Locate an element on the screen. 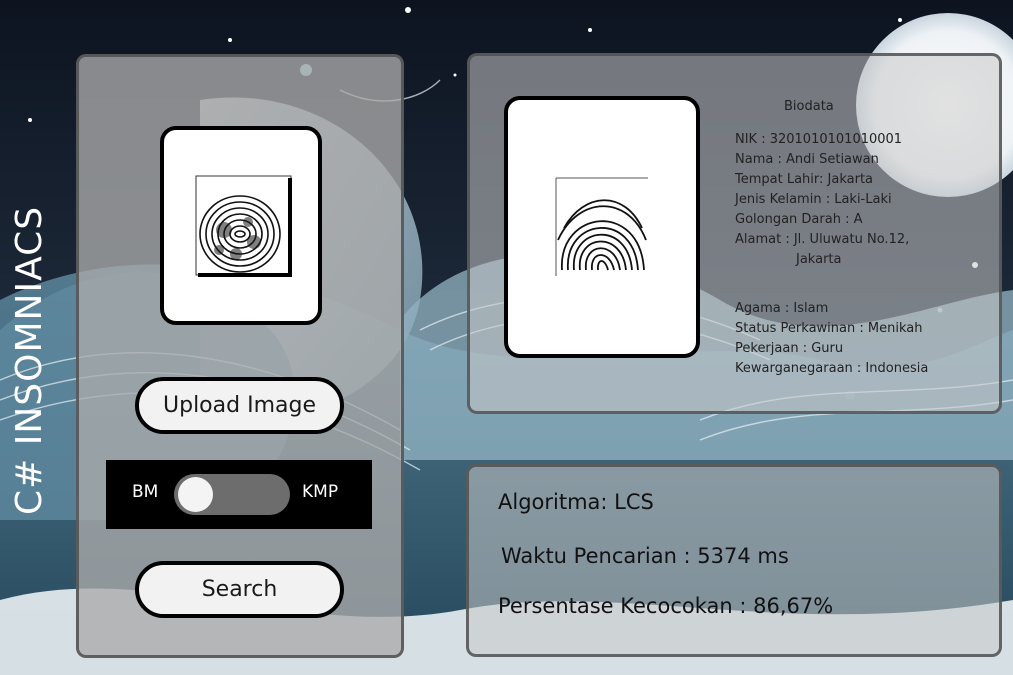 The height and width of the screenshot is (675, 1013). result-search-time: Waktu Pencarian : 5374 ms is located at coordinates (645, 556).